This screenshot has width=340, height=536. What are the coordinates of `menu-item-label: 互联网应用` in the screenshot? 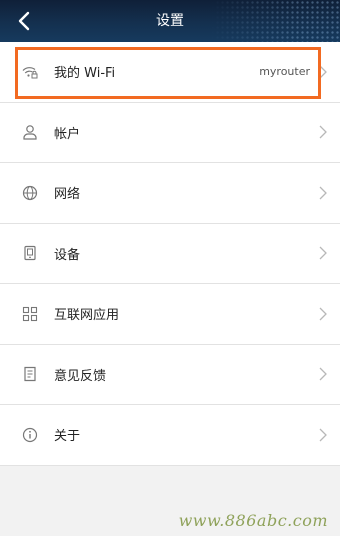 It's located at (87, 316).